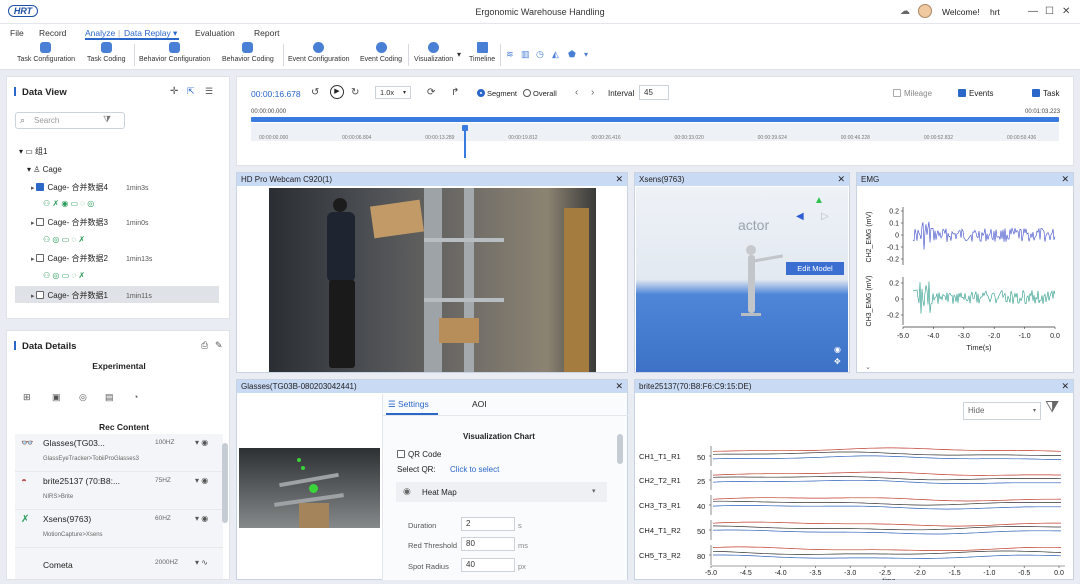 This screenshot has height=584, width=1080. I want to click on bar-chart-icon: ▥, so click(525, 54).